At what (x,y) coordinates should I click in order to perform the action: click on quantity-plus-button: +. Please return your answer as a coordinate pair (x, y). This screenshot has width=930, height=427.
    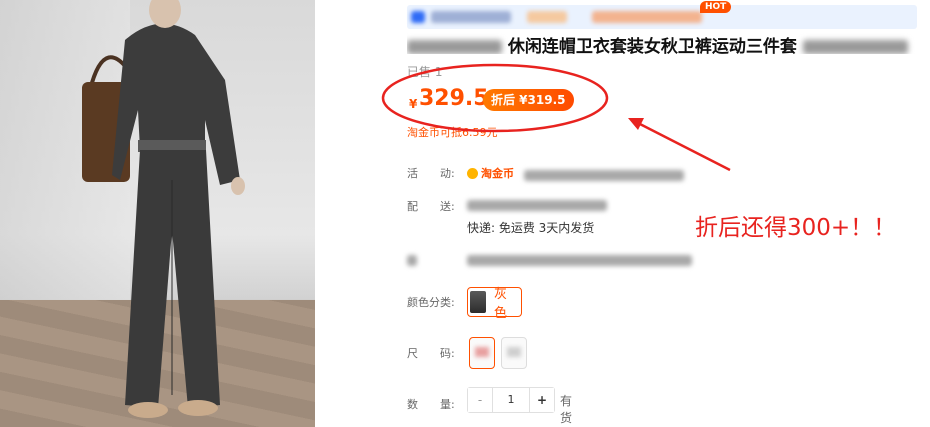
    Looking at the image, I should click on (541, 400).